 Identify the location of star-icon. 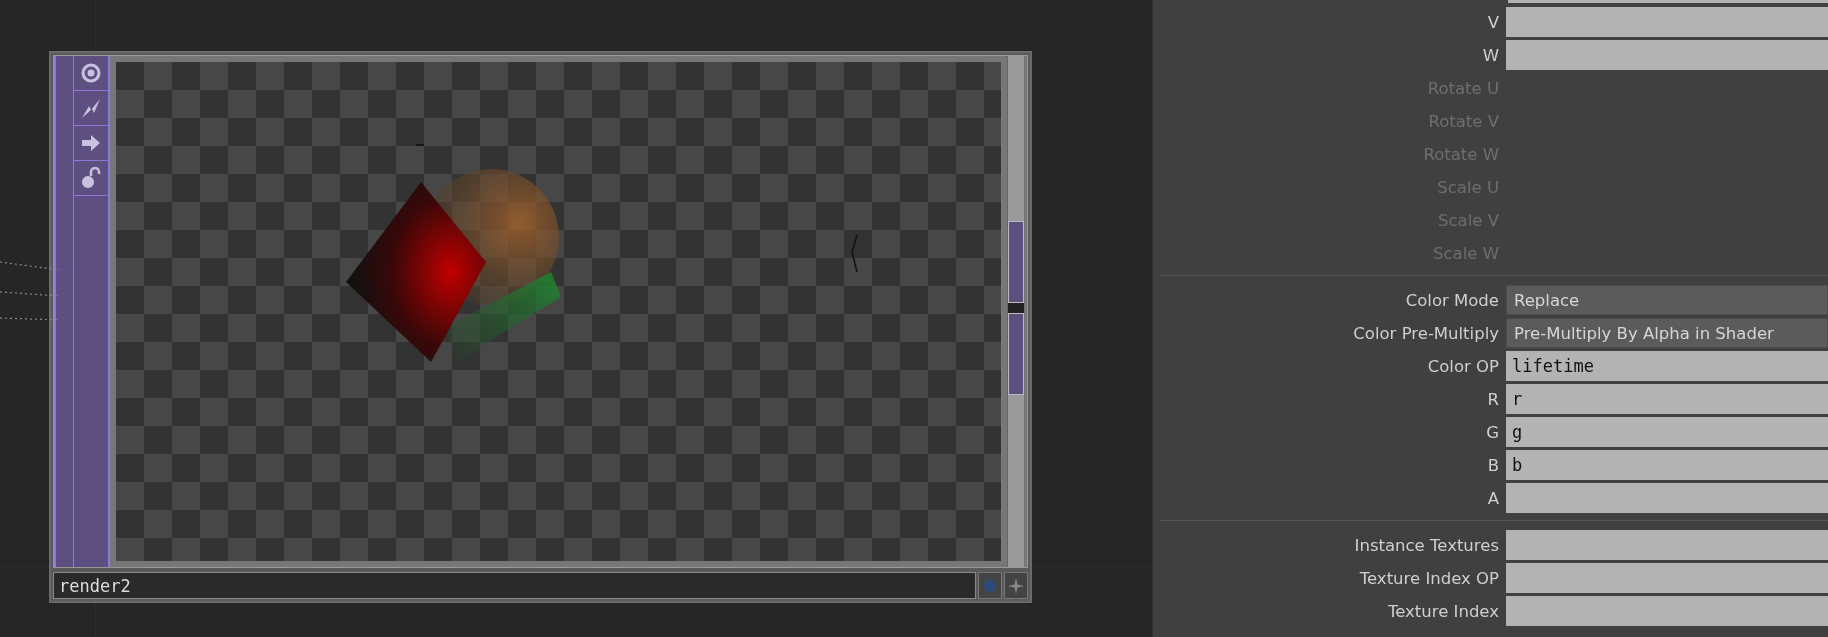
(1016, 585).